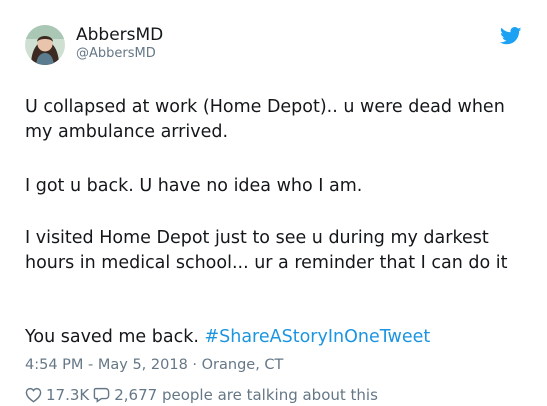  I want to click on hashtag-link: #ShareAStoryInOneTweet, so click(317, 337).